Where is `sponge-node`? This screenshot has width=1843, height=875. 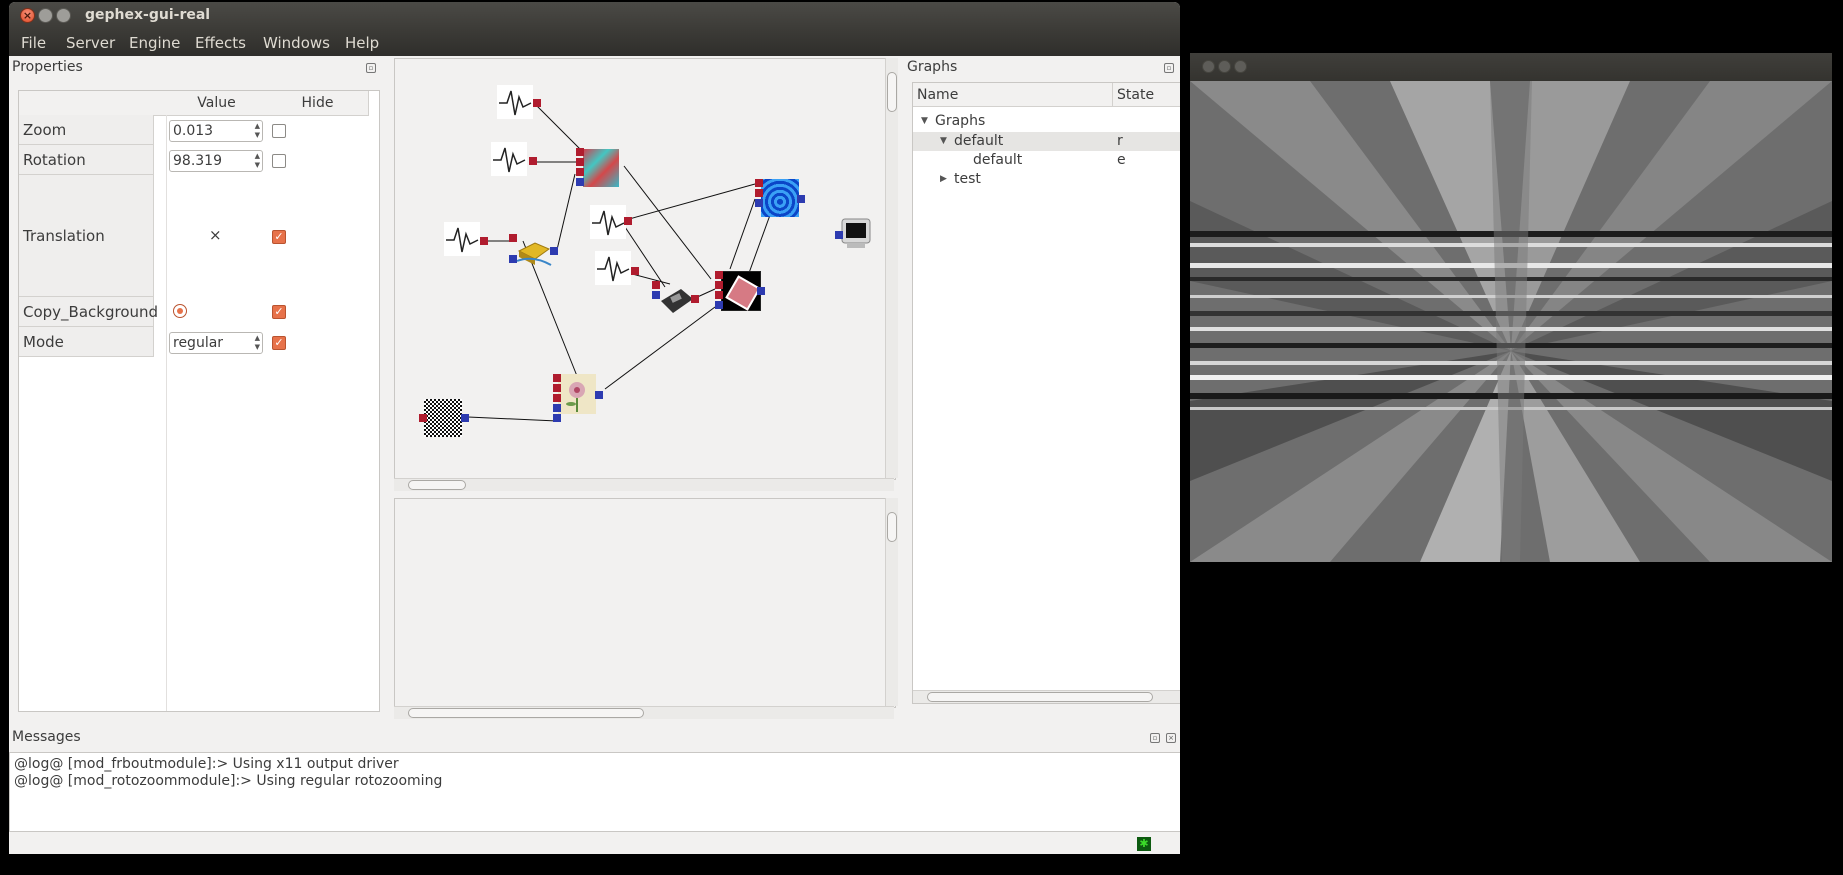 sponge-node is located at coordinates (533, 251).